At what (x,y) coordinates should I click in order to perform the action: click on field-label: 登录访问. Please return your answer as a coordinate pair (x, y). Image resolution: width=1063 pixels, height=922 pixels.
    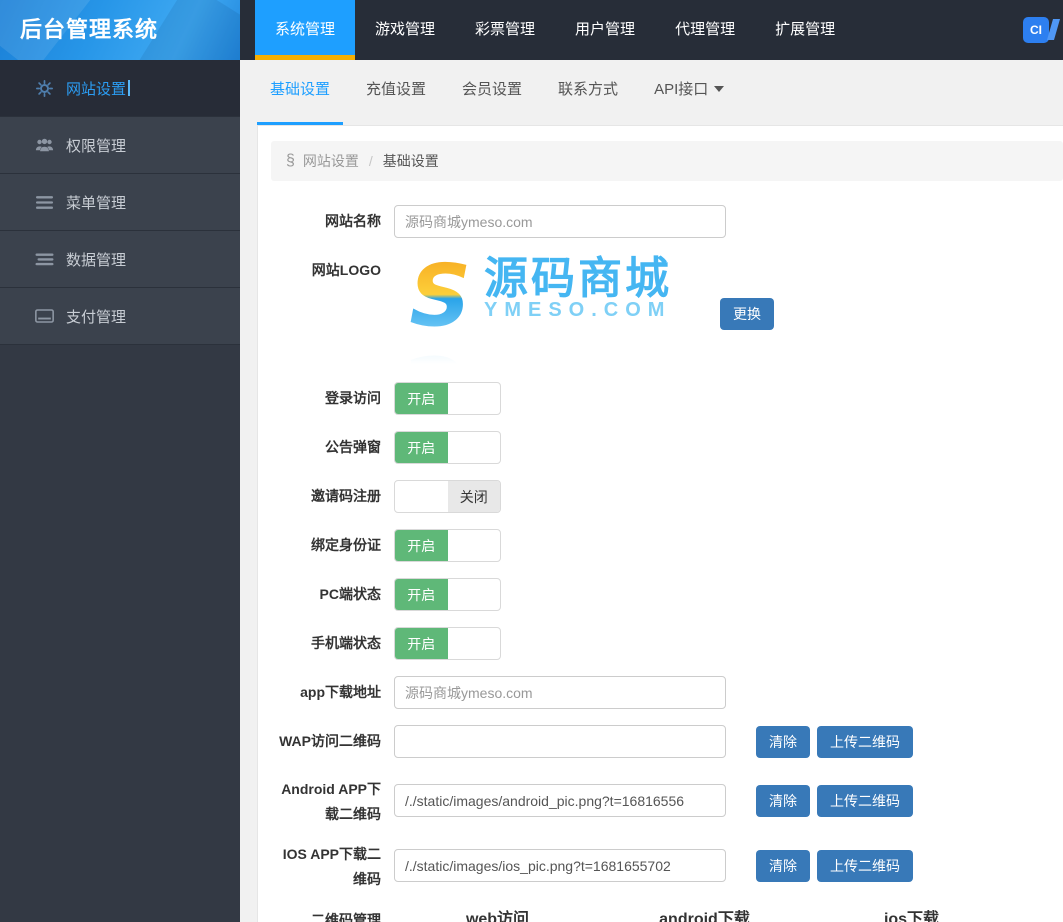
    Looking at the image, I should click on (353, 398).